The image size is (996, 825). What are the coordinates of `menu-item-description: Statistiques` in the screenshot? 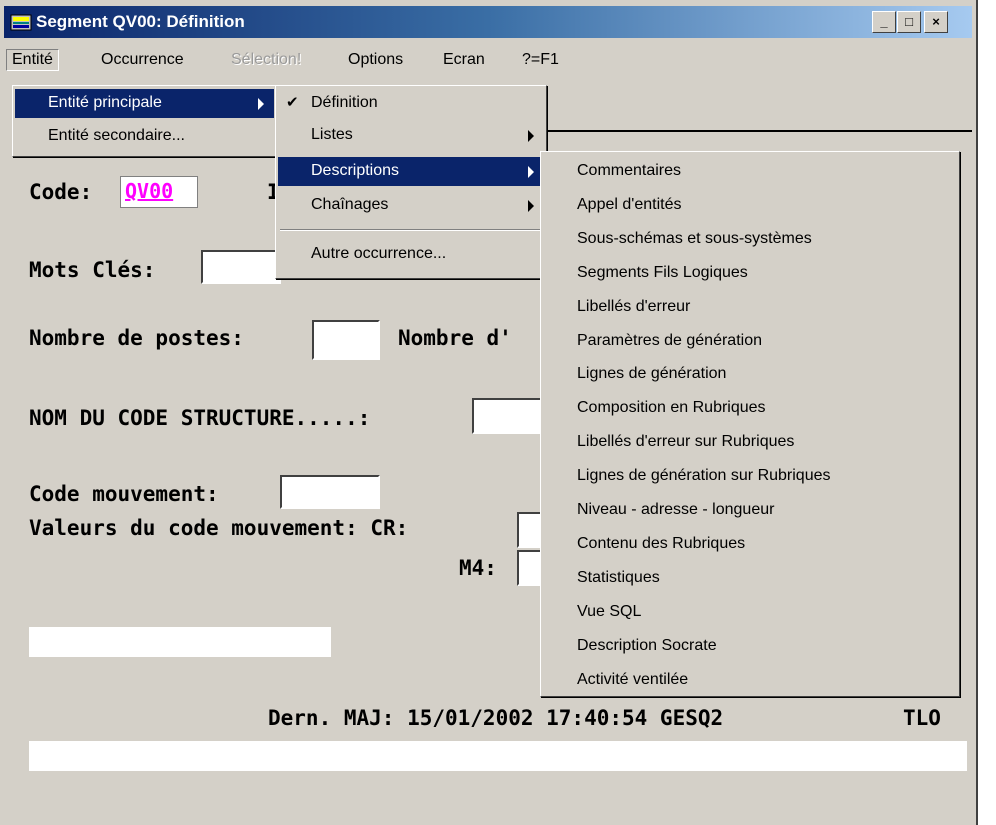 It's located at (618, 578).